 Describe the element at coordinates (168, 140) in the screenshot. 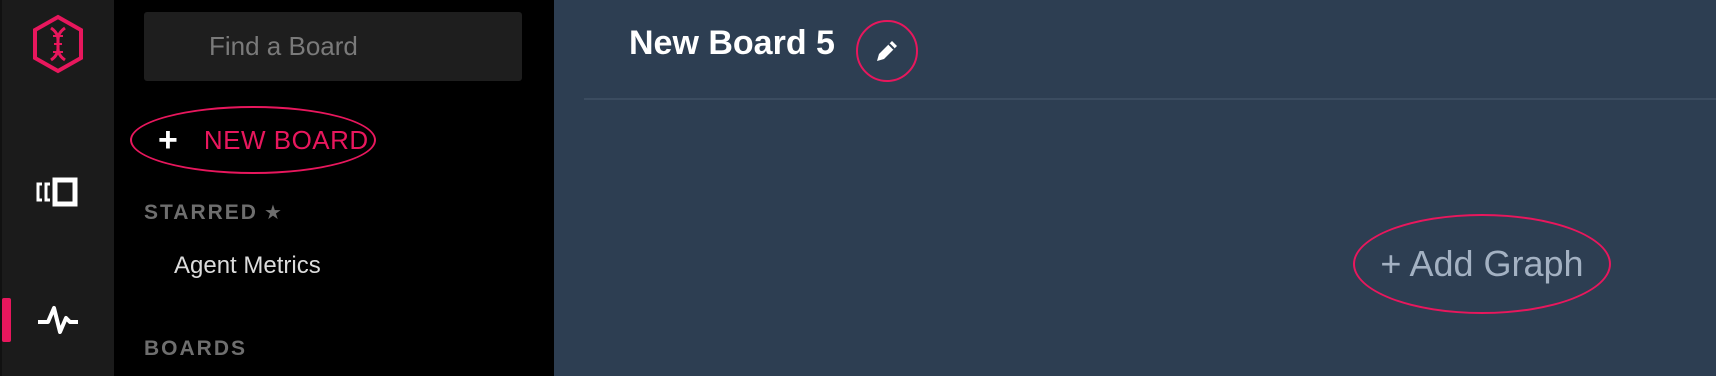

I see `plus-icon: +` at that location.